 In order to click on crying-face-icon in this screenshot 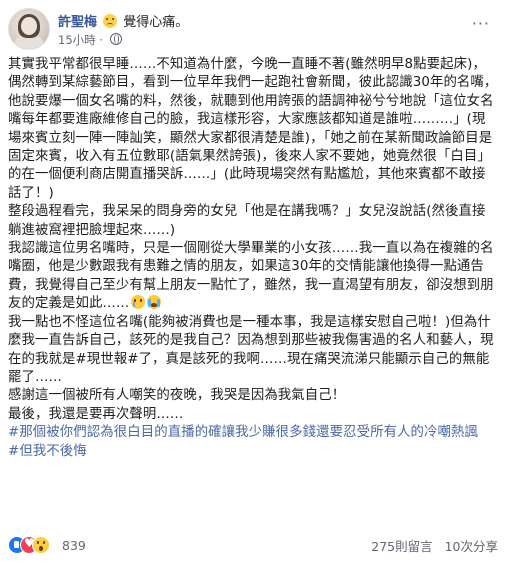, I will do `click(138, 302)`.